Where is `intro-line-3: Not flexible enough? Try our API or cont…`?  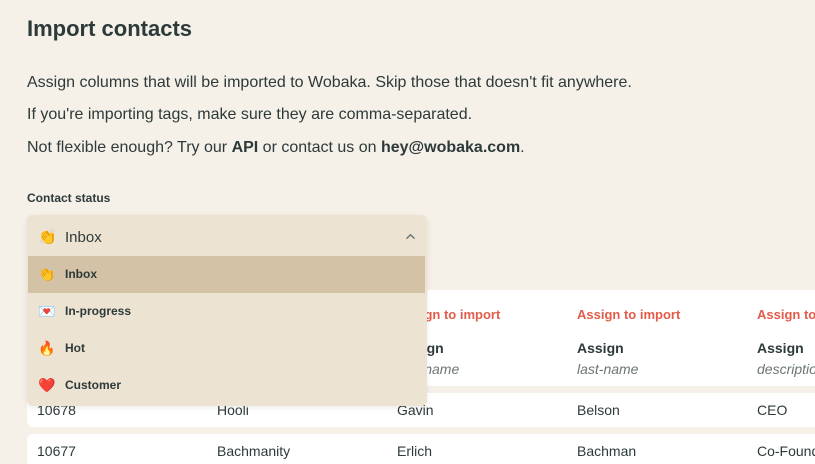
intro-line-3: Not flexible enough? Try our API or cont… is located at coordinates (276, 148).